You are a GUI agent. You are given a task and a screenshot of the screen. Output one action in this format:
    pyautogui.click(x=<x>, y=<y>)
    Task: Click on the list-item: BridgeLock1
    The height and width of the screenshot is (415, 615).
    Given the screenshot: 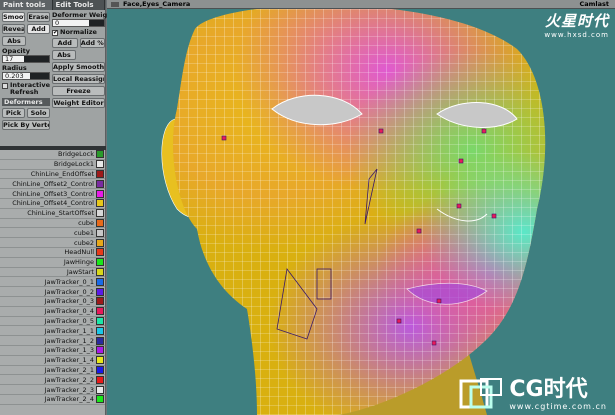 What is the action you would take?
    pyautogui.click(x=52, y=165)
    